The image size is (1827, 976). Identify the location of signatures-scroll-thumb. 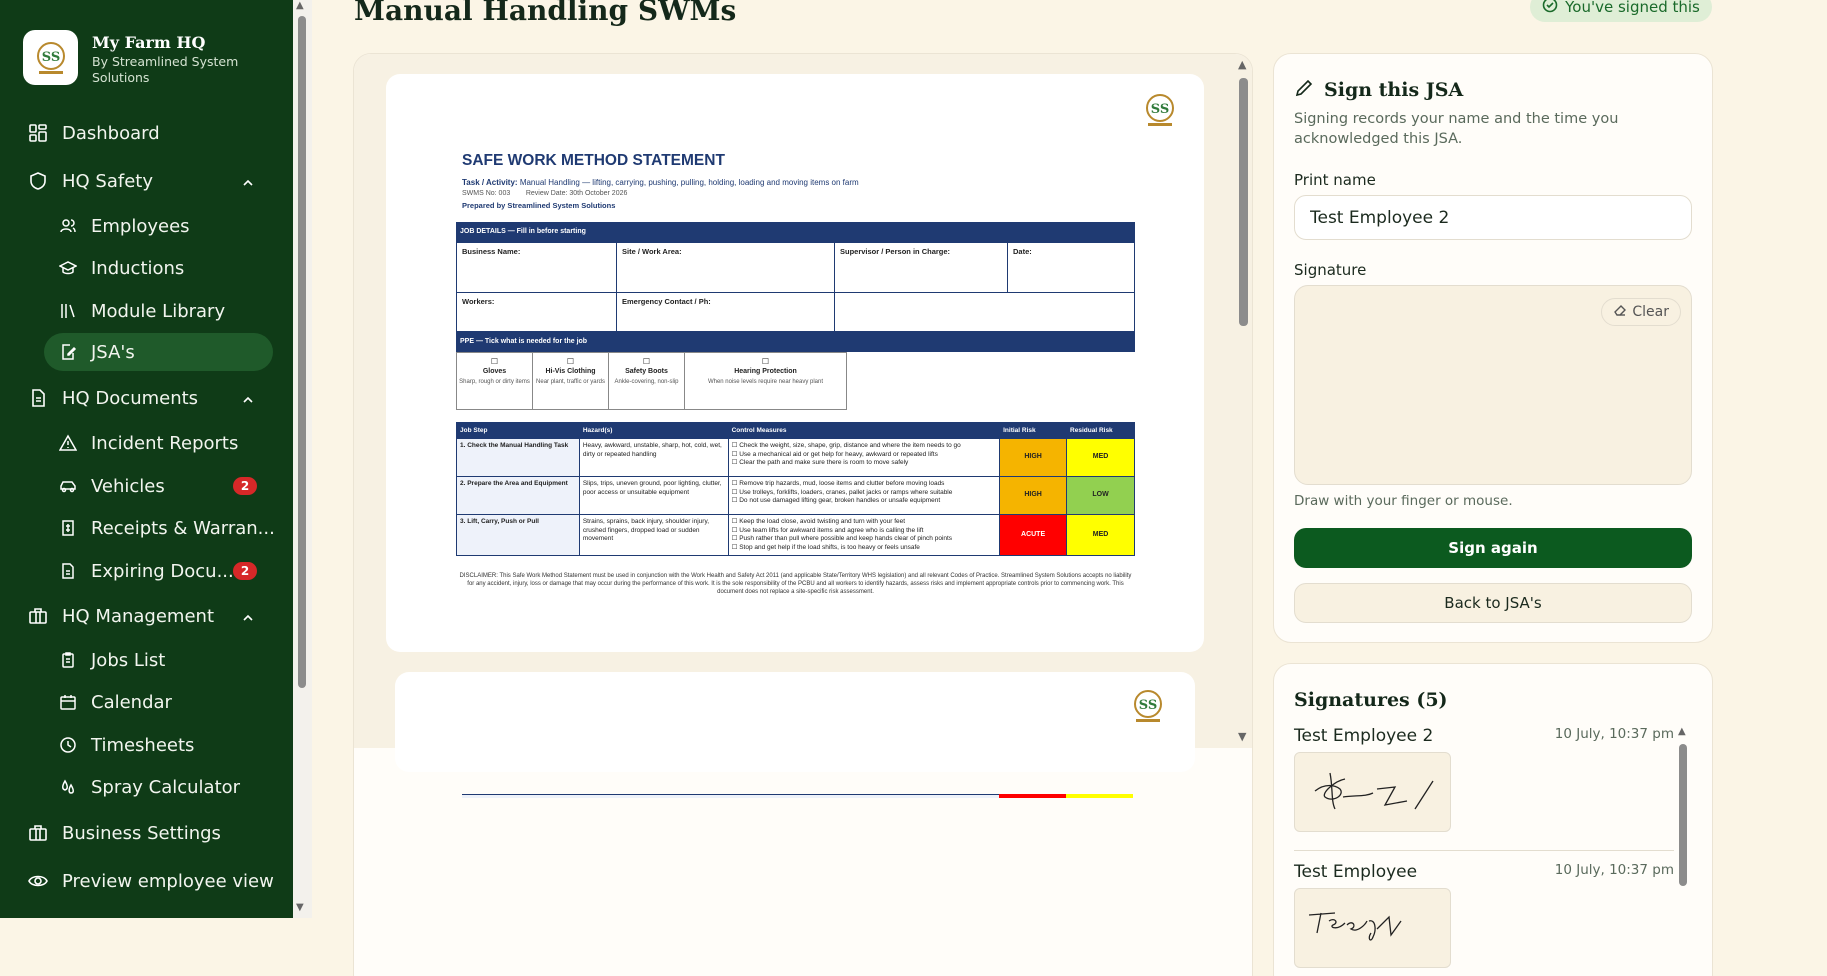
(1683, 815).